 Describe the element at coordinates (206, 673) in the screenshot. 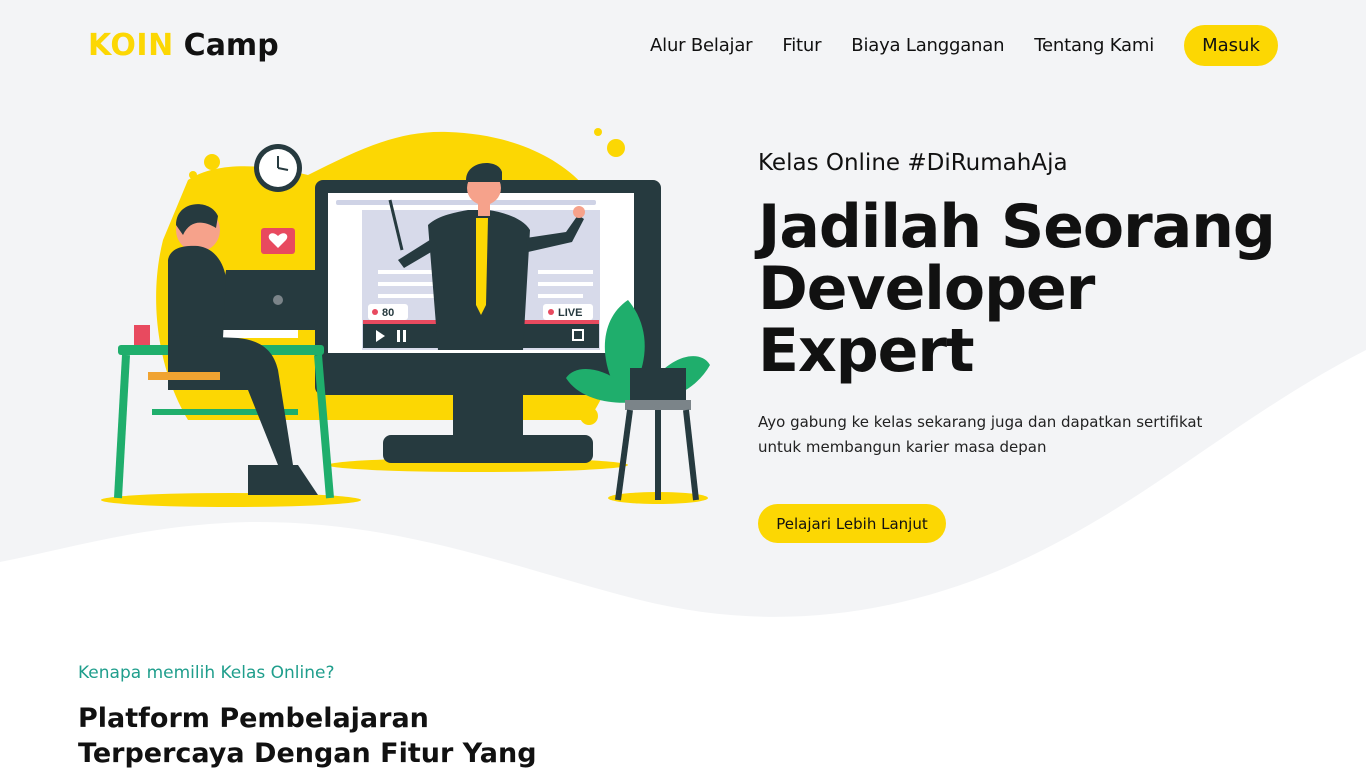

I see `why-eyebrow: Kenapa memilih Kelas Online?` at that location.